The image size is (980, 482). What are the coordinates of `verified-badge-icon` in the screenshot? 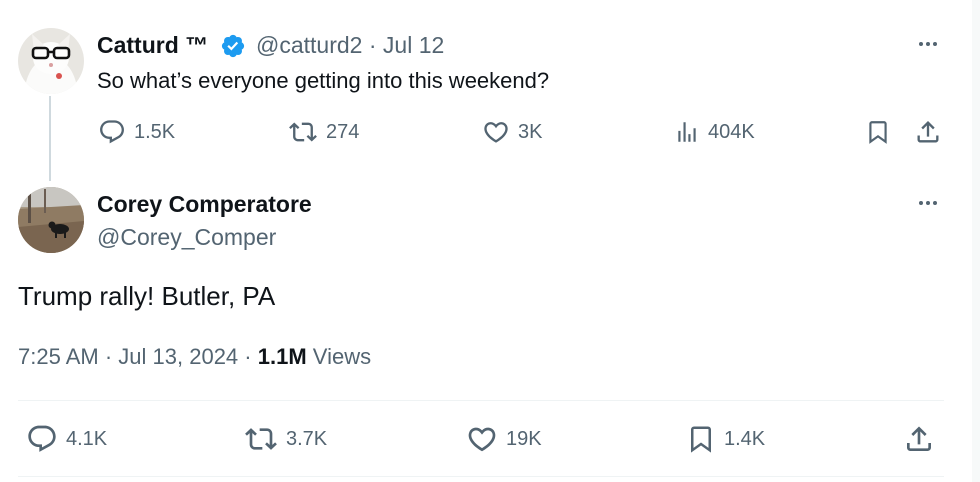 It's located at (233, 48).